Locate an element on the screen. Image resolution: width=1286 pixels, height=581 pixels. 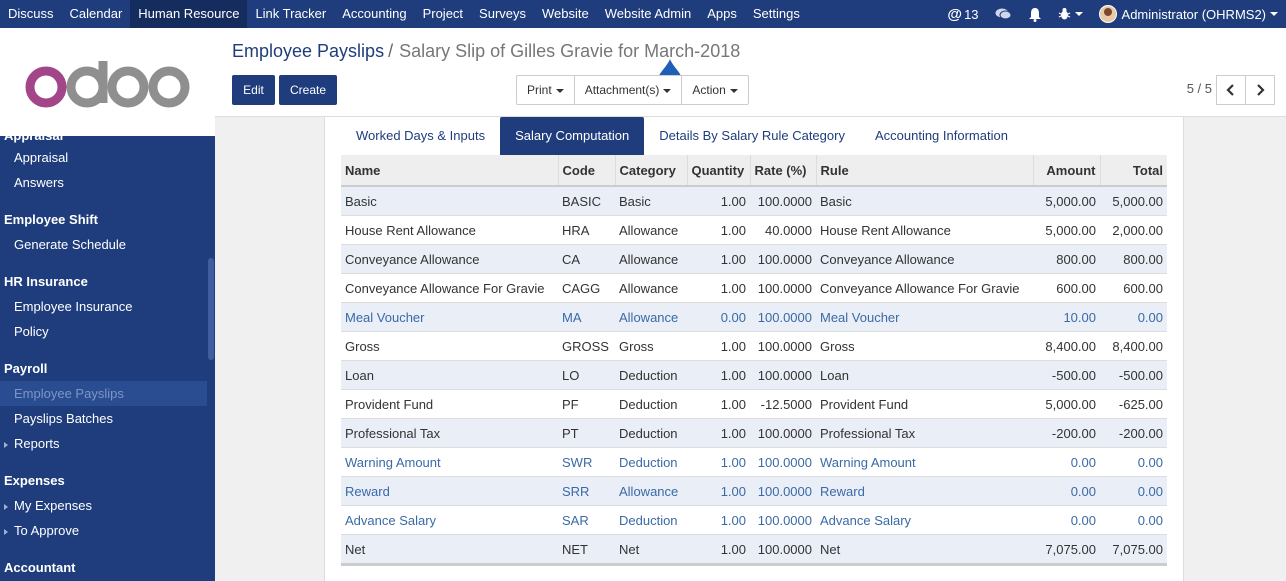
print-dropdown: Print is located at coordinates (546, 90).